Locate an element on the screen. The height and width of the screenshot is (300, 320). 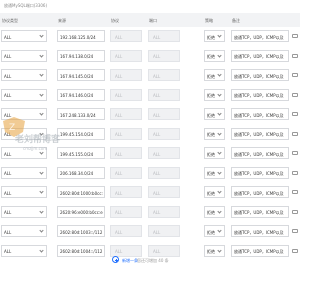
header-port: 端口 is located at coordinates (153, 20).